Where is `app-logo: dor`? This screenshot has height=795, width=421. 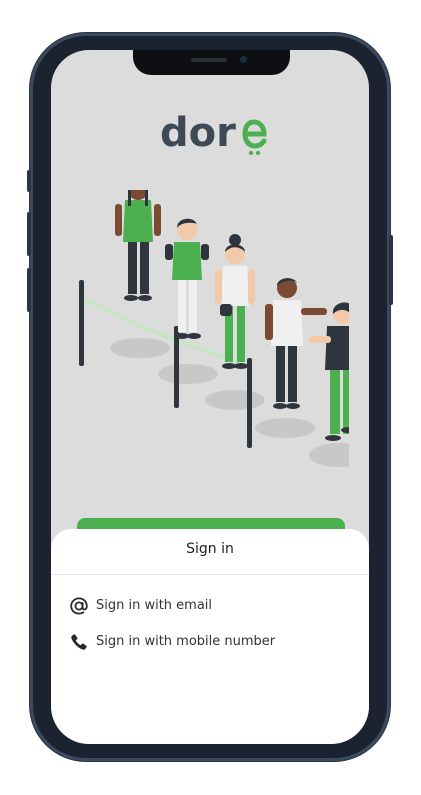
app-logo: dor is located at coordinates (215, 133).